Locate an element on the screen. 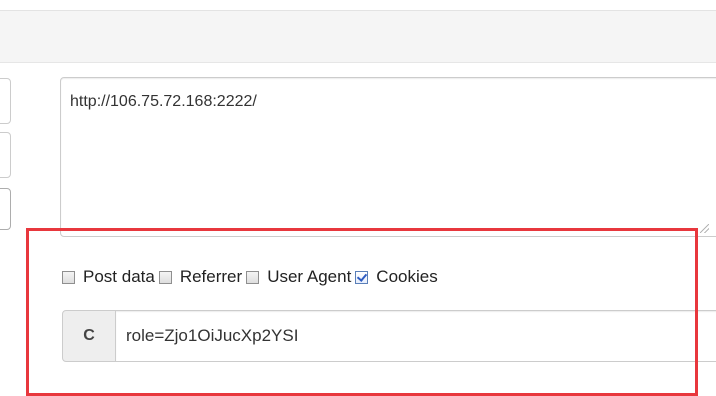  cookies-checkbox is located at coordinates (362, 277).